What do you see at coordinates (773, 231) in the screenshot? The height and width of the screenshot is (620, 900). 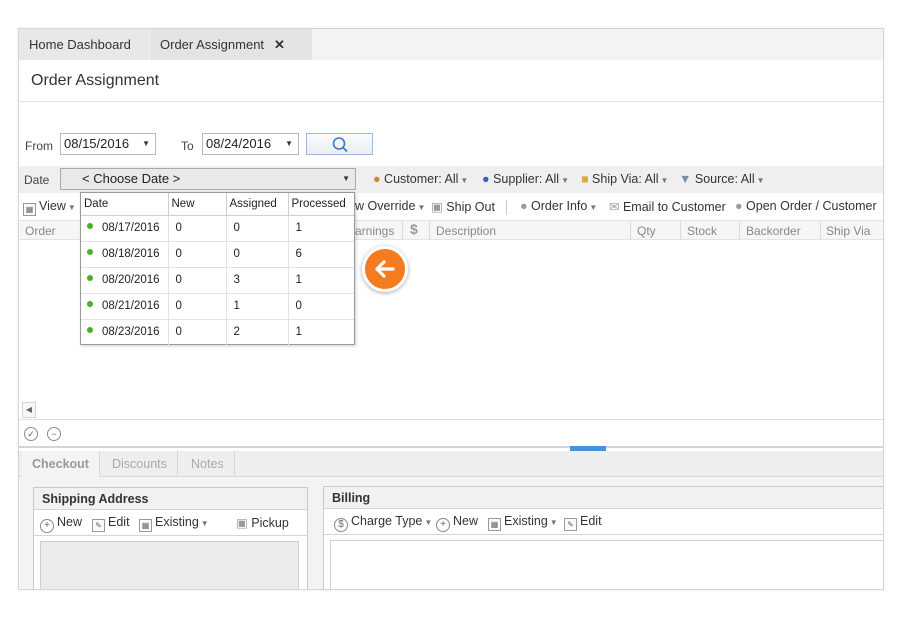 I see `column-backorder: Backorder` at bounding box center [773, 231].